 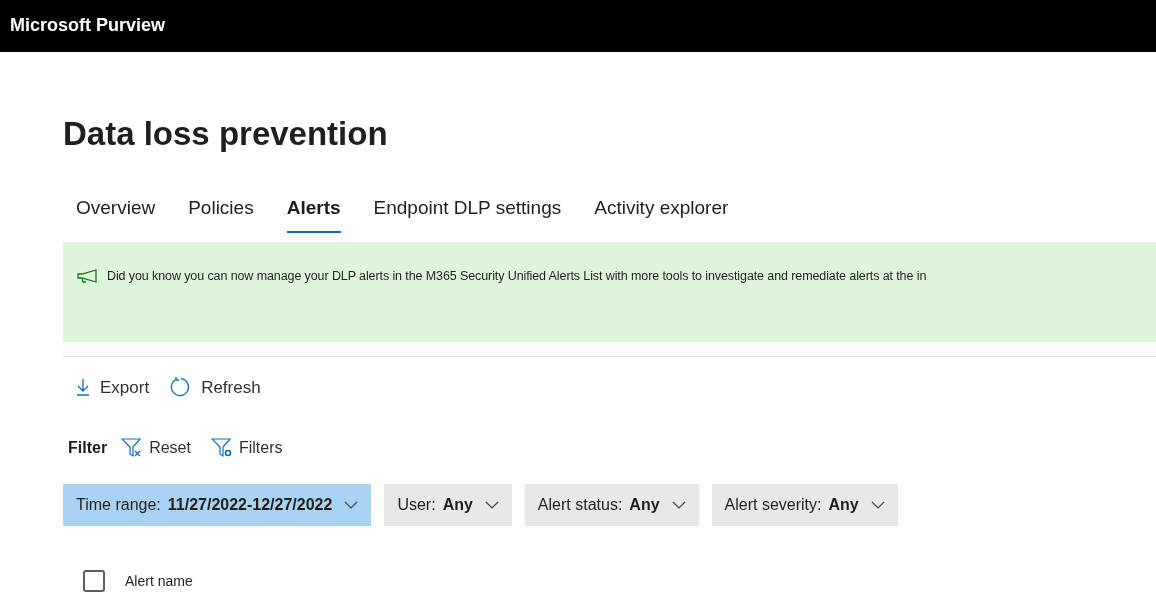 I want to click on filters-button: Filters, so click(x=246, y=448).